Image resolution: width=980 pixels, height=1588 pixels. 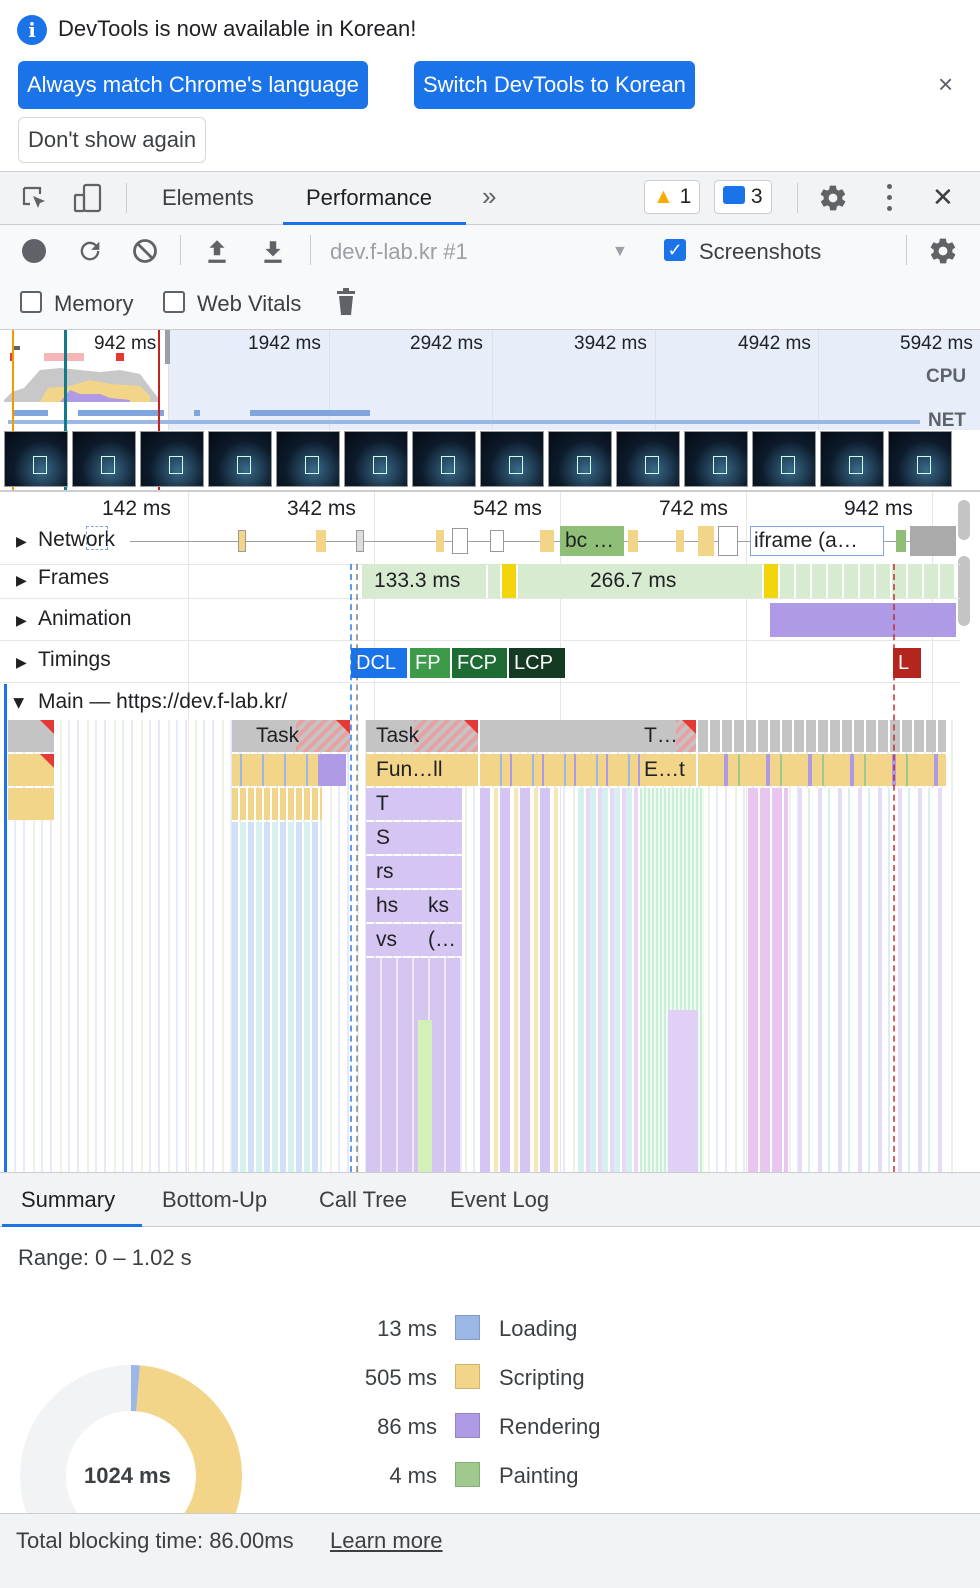 What do you see at coordinates (554, 85) in the screenshot?
I see `switch-to-korean-button: Switch DevTools to Korean` at bounding box center [554, 85].